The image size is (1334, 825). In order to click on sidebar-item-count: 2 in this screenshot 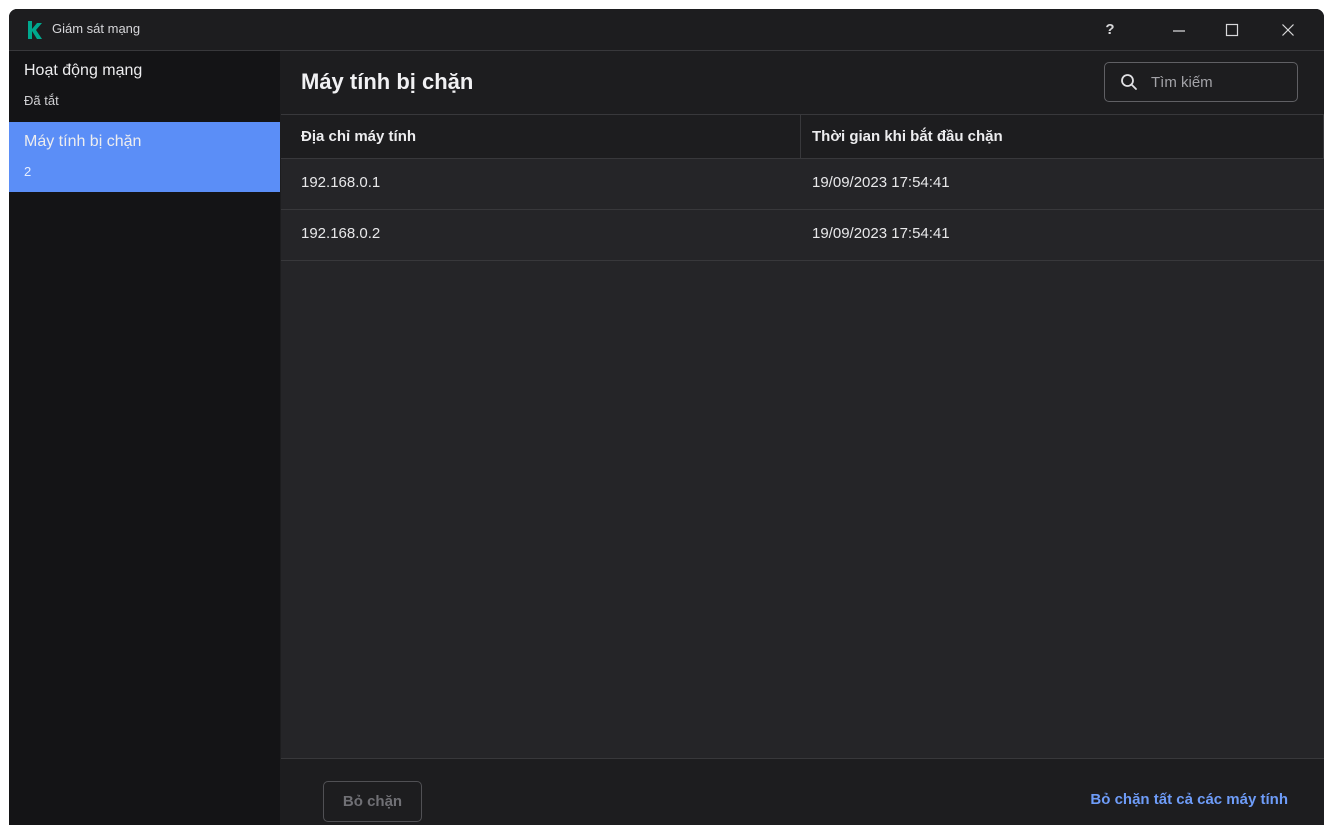, I will do `click(28, 171)`.